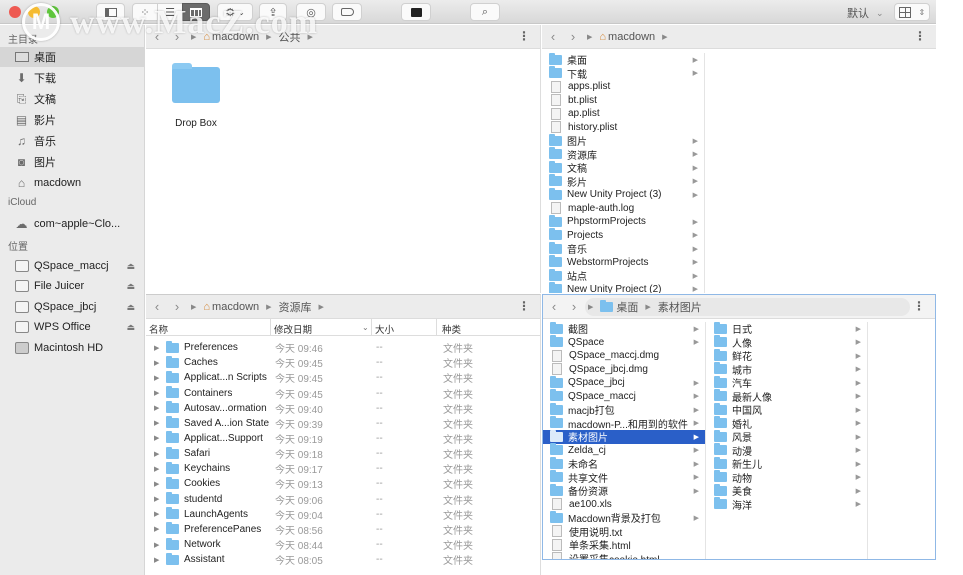  I want to click on sidebar-toggle-button, so click(110, 12).